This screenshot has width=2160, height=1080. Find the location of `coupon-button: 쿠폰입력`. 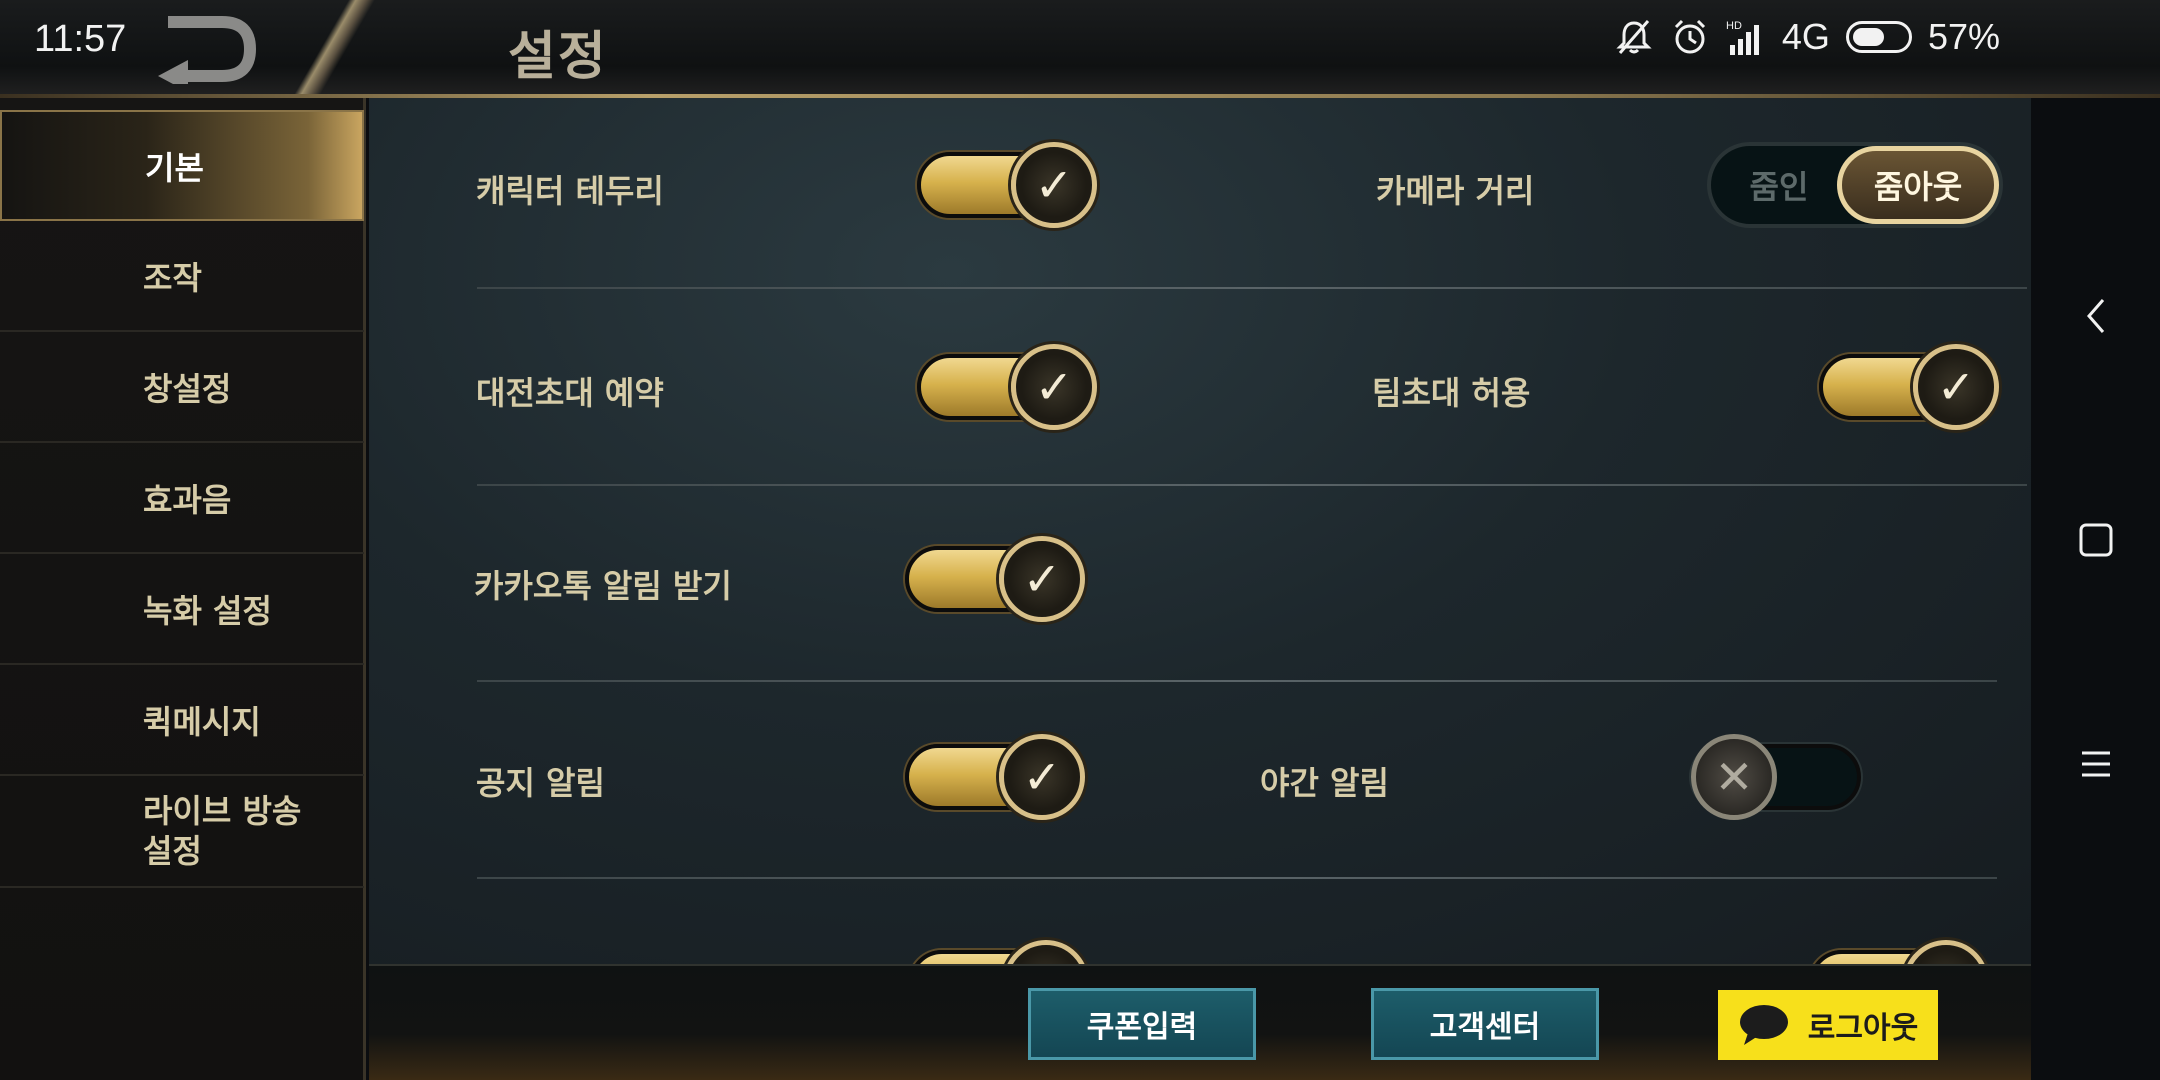

coupon-button: 쿠폰입력 is located at coordinates (1142, 1024).